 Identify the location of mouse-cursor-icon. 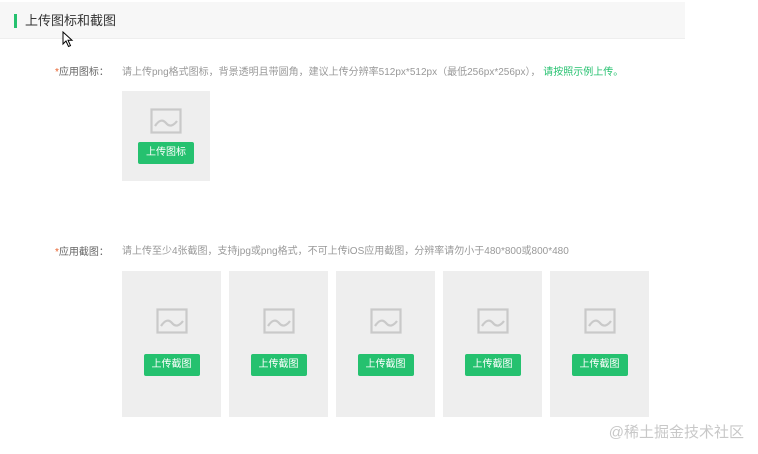
(68, 39).